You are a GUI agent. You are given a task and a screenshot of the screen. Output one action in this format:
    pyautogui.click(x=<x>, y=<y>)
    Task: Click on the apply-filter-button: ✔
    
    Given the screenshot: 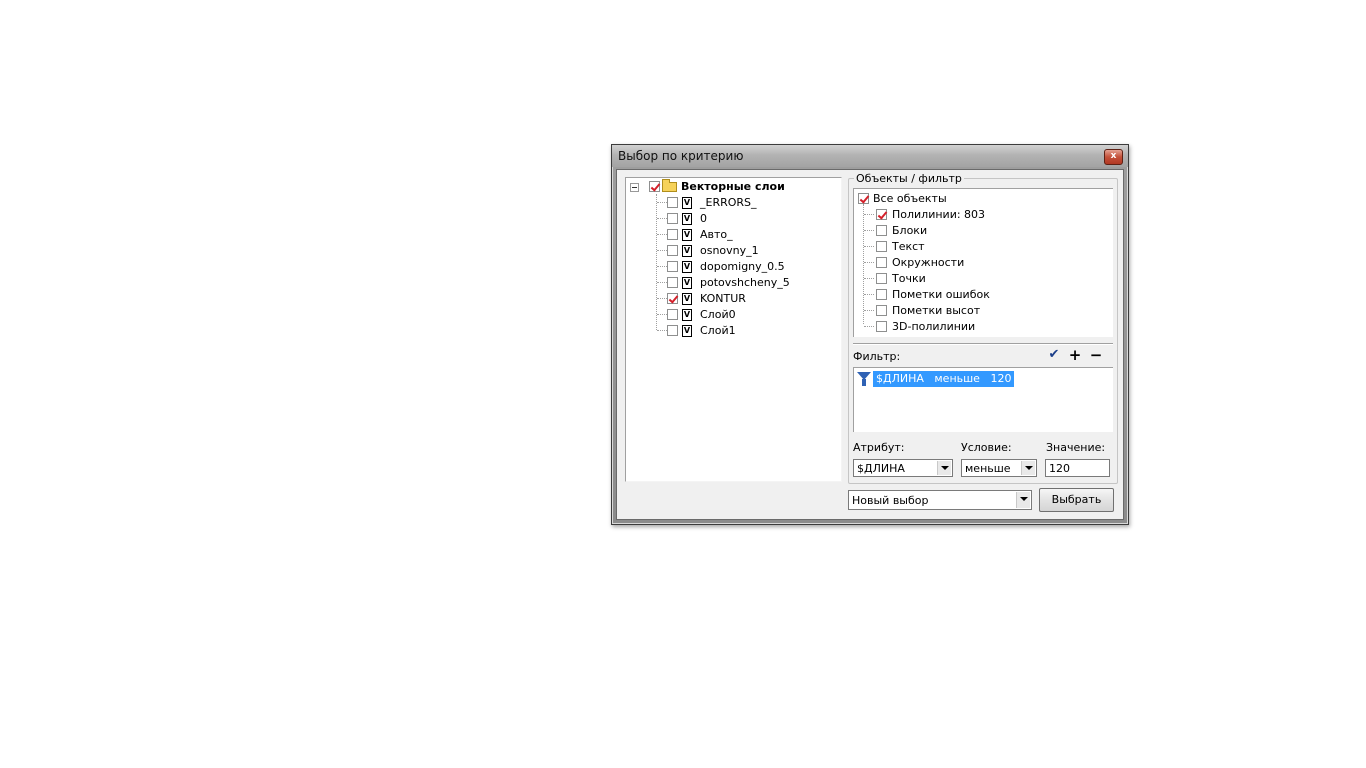 What is the action you would take?
    pyautogui.click(x=1054, y=355)
    